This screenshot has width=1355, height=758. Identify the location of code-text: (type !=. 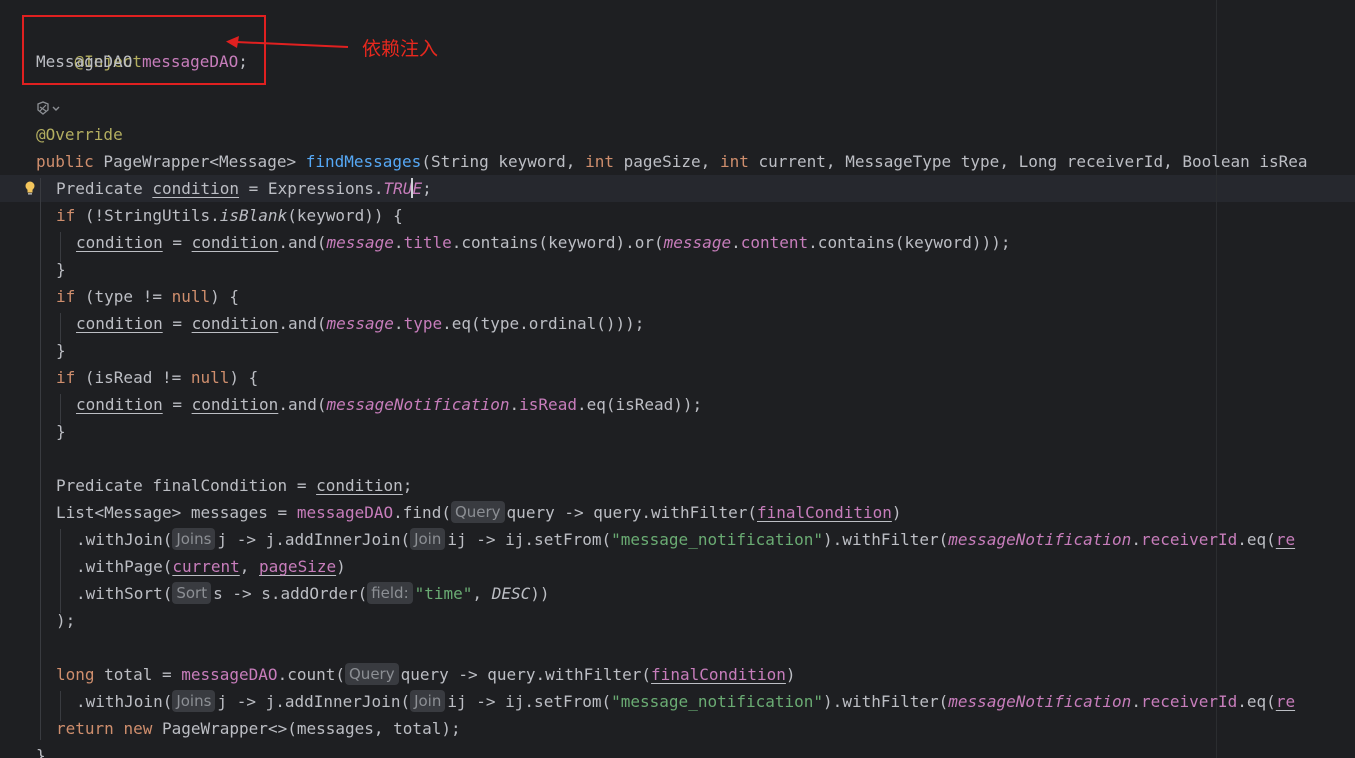
(123, 296).